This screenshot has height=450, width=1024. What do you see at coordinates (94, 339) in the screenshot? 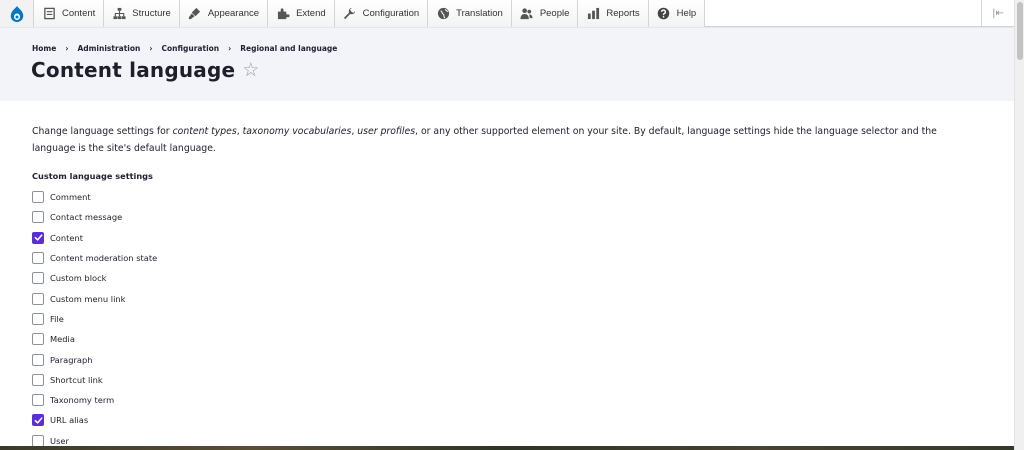
I see `checkbox-row: Media` at bounding box center [94, 339].